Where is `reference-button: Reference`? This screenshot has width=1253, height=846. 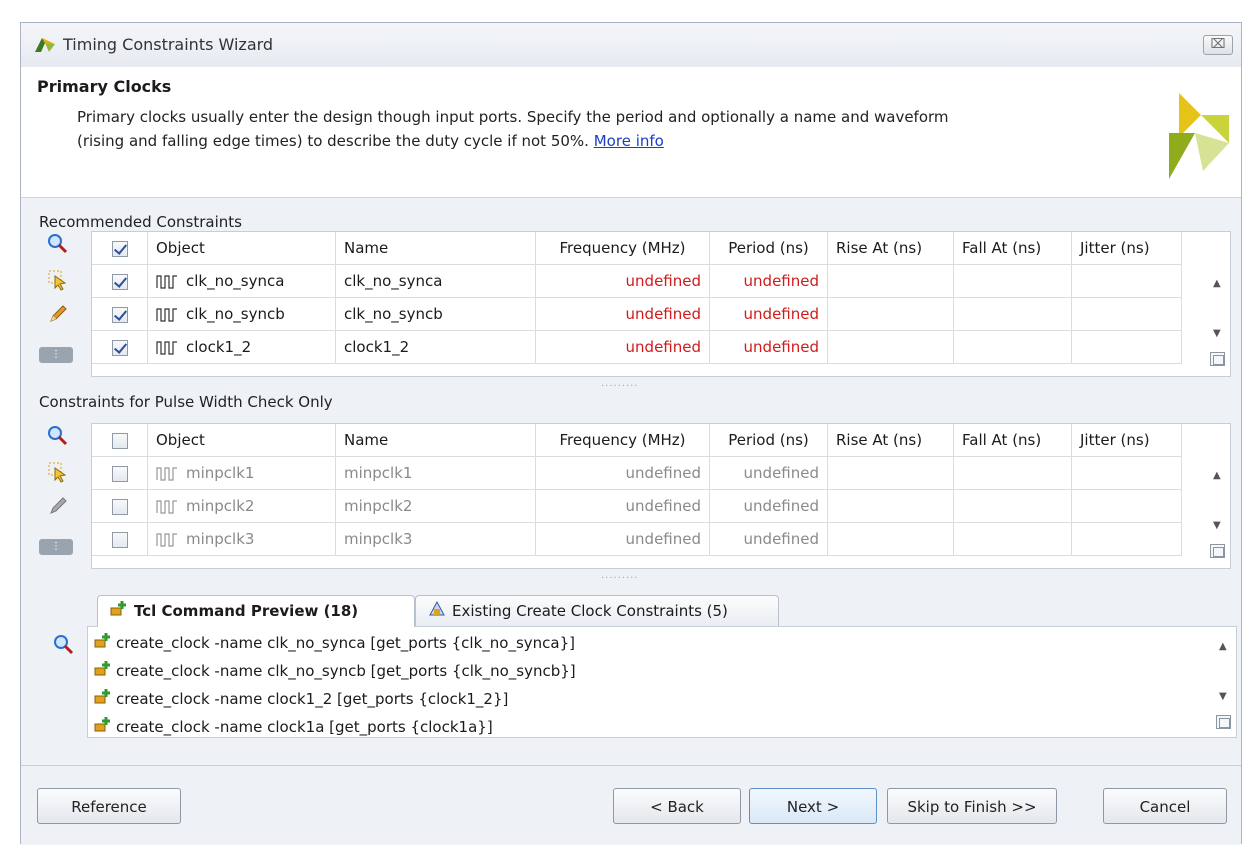
reference-button: Reference is located at coordinates (109, 806).